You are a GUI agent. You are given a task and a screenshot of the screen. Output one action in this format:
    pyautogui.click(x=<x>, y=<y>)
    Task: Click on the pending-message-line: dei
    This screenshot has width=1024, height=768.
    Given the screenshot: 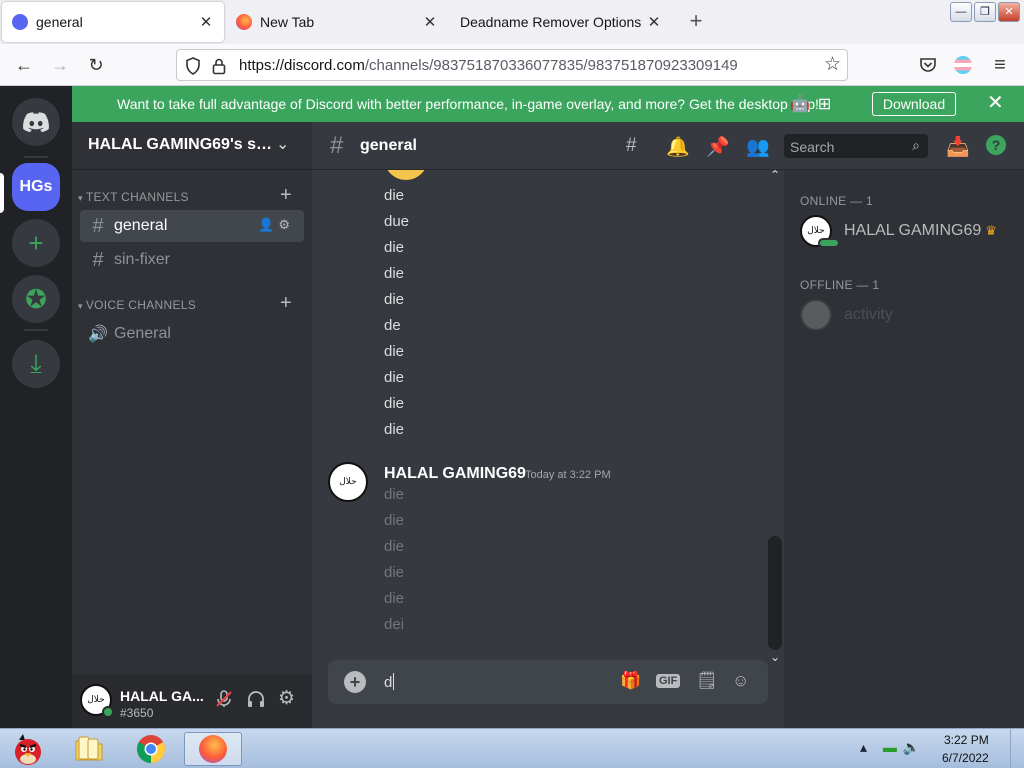 What is the action you would take?
    pyautogui.click(x=394, y=624)
    